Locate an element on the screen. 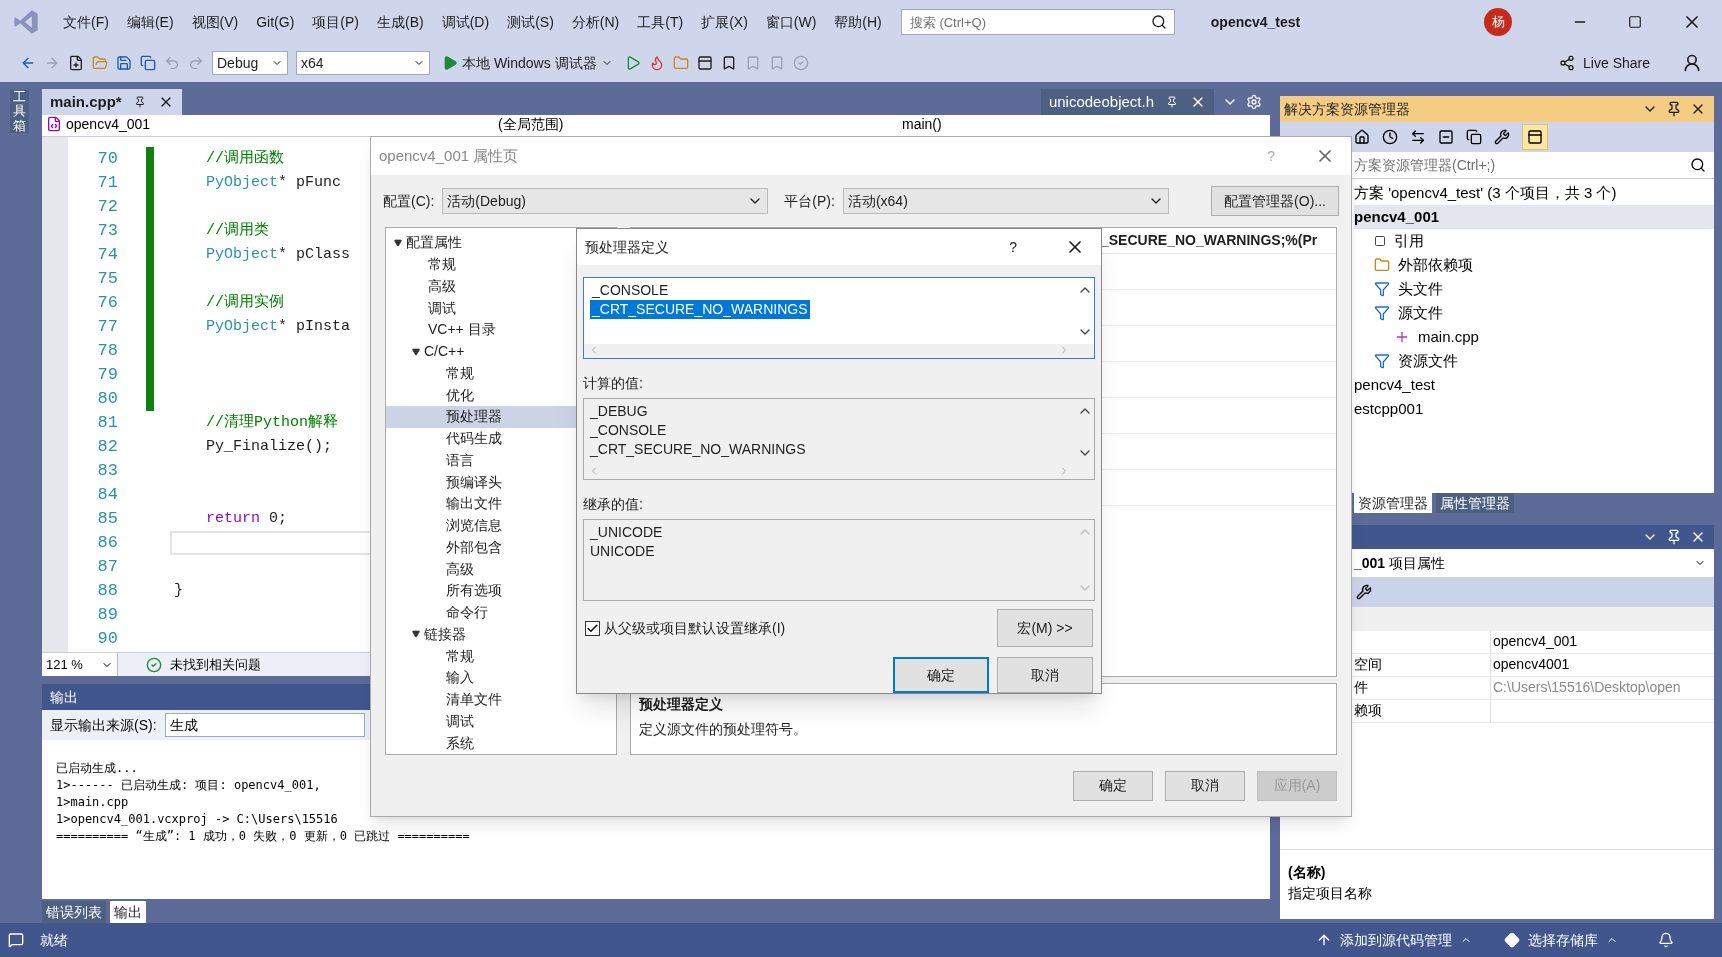 This screenshot has height=957, width=1722. config-dropdown: 活动(Debug) is located at coordinates (605, 201).